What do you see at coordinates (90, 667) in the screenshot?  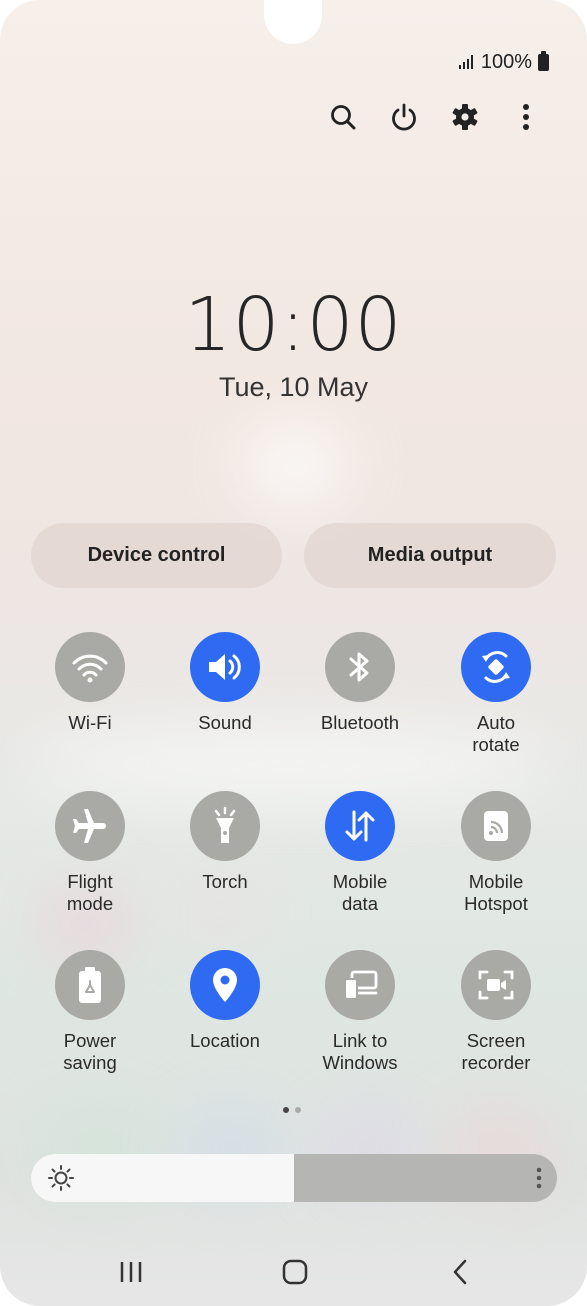 I see `wifi-icon` at bounding box center [90, 667].